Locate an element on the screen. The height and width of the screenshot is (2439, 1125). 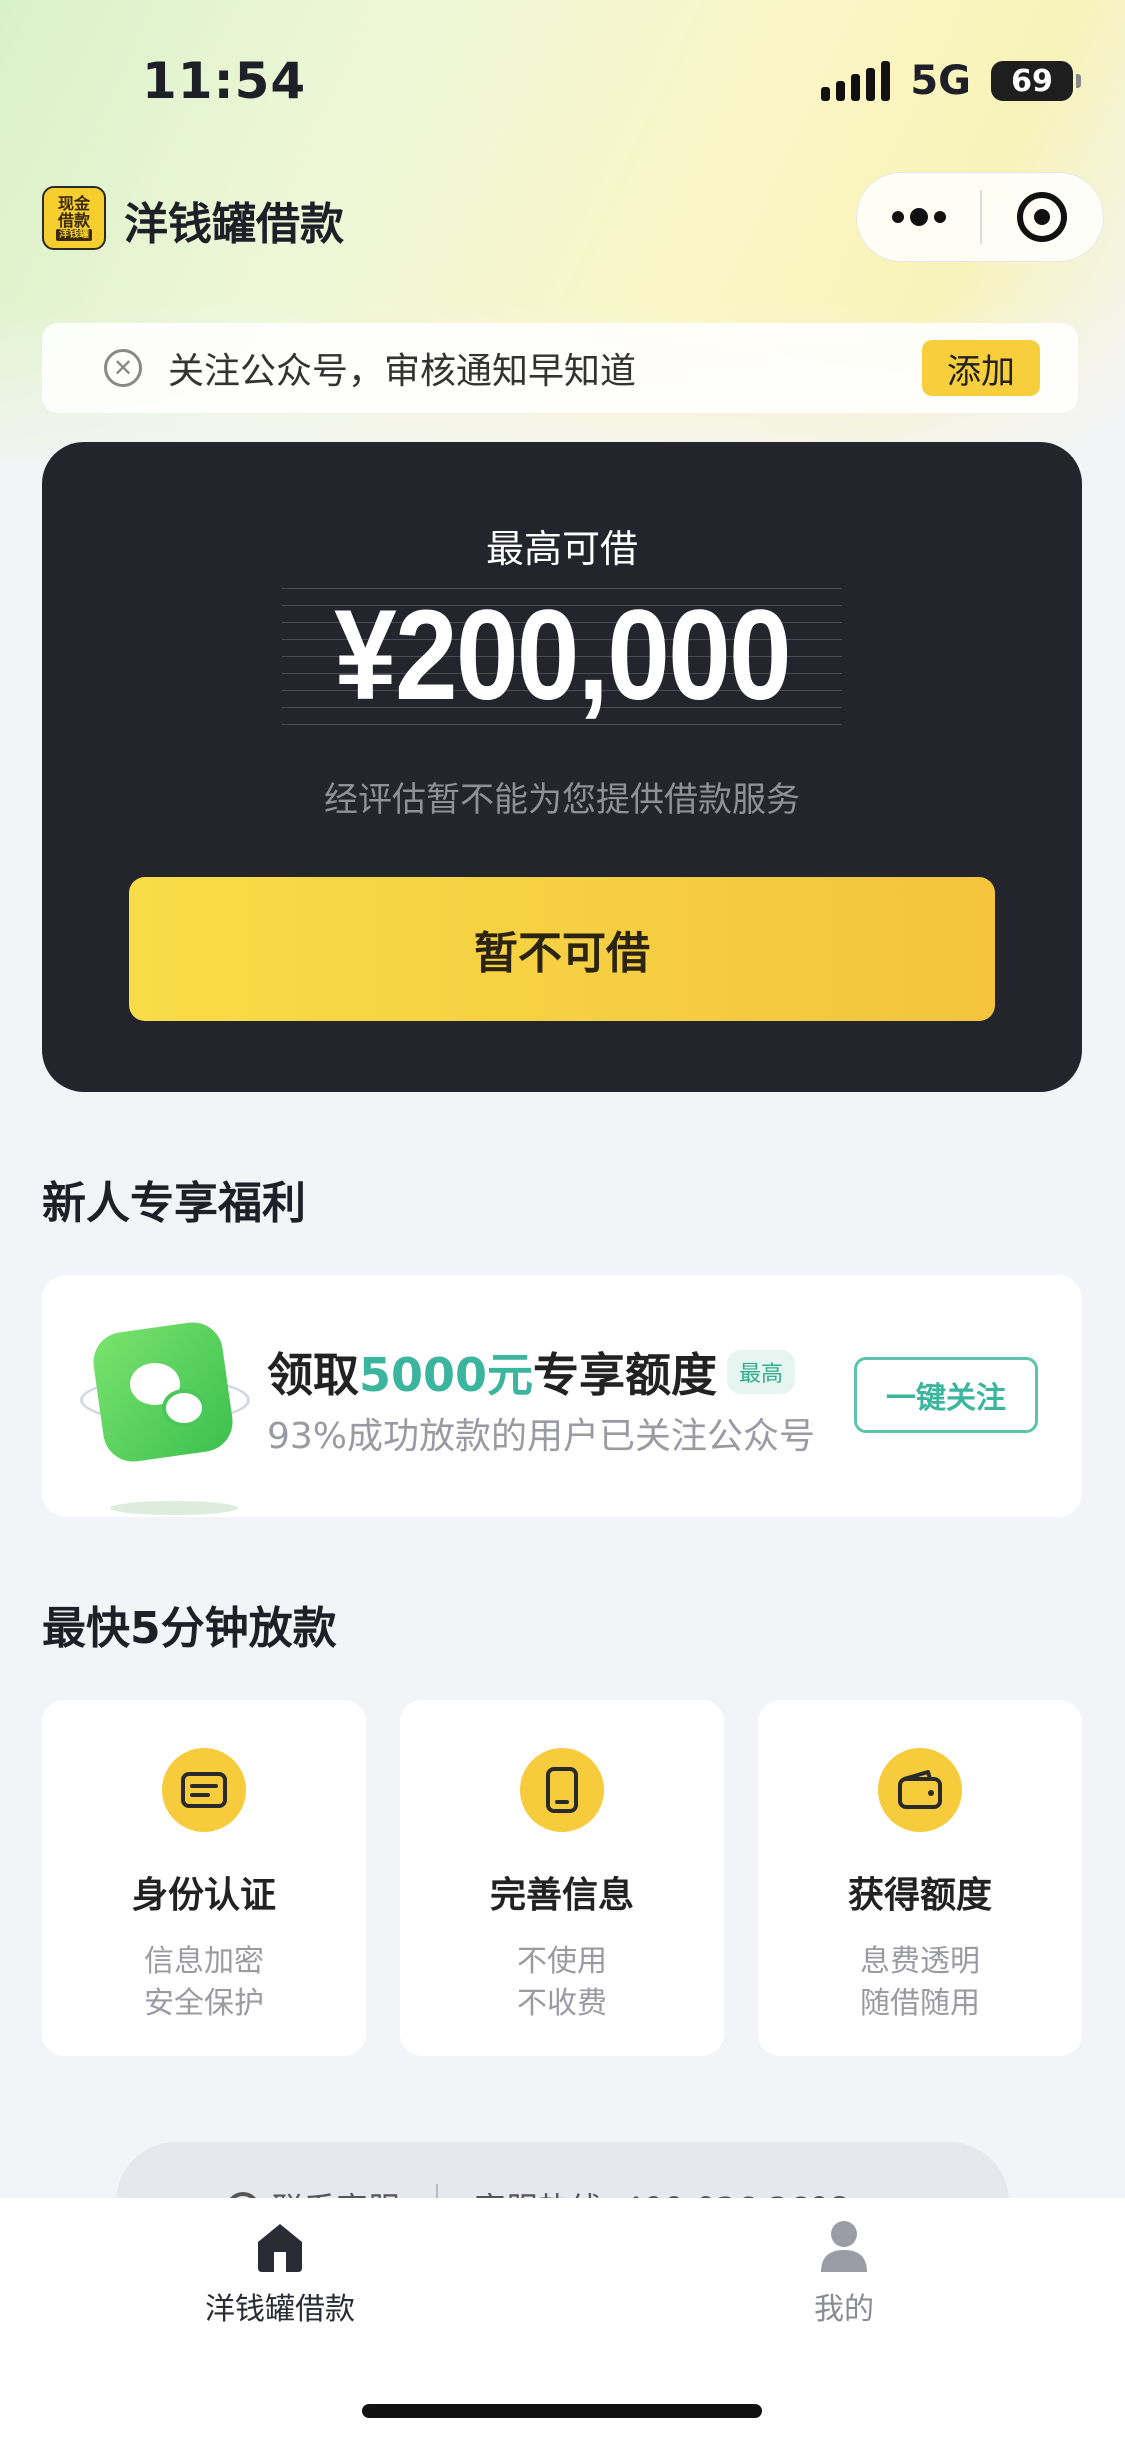
newcomer-promo-card: 领取 5000元 专享额度 最高 93%成功放款的用户已关注公众号 一键关注 is located at coordinates (562, 1396).